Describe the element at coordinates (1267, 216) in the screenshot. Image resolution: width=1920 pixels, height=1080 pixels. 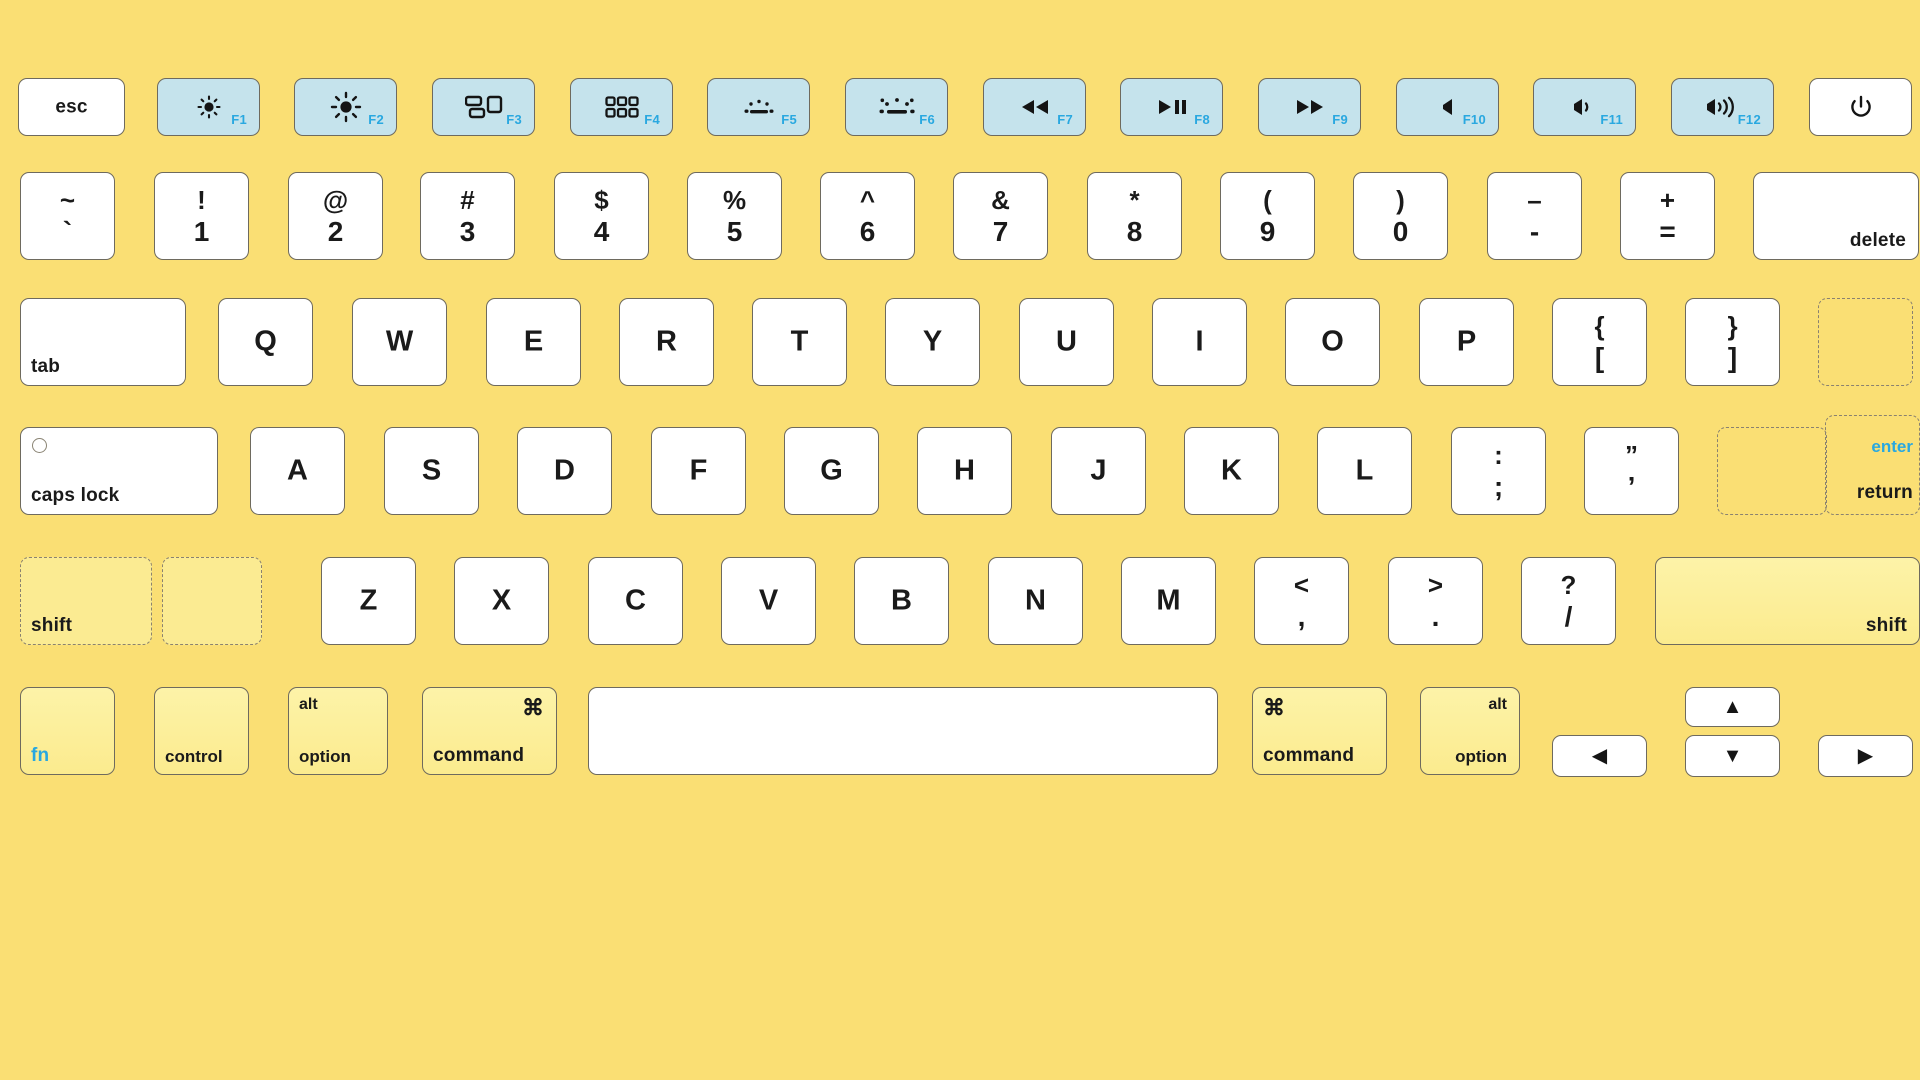
I see `key-9: ( 9` at that location.